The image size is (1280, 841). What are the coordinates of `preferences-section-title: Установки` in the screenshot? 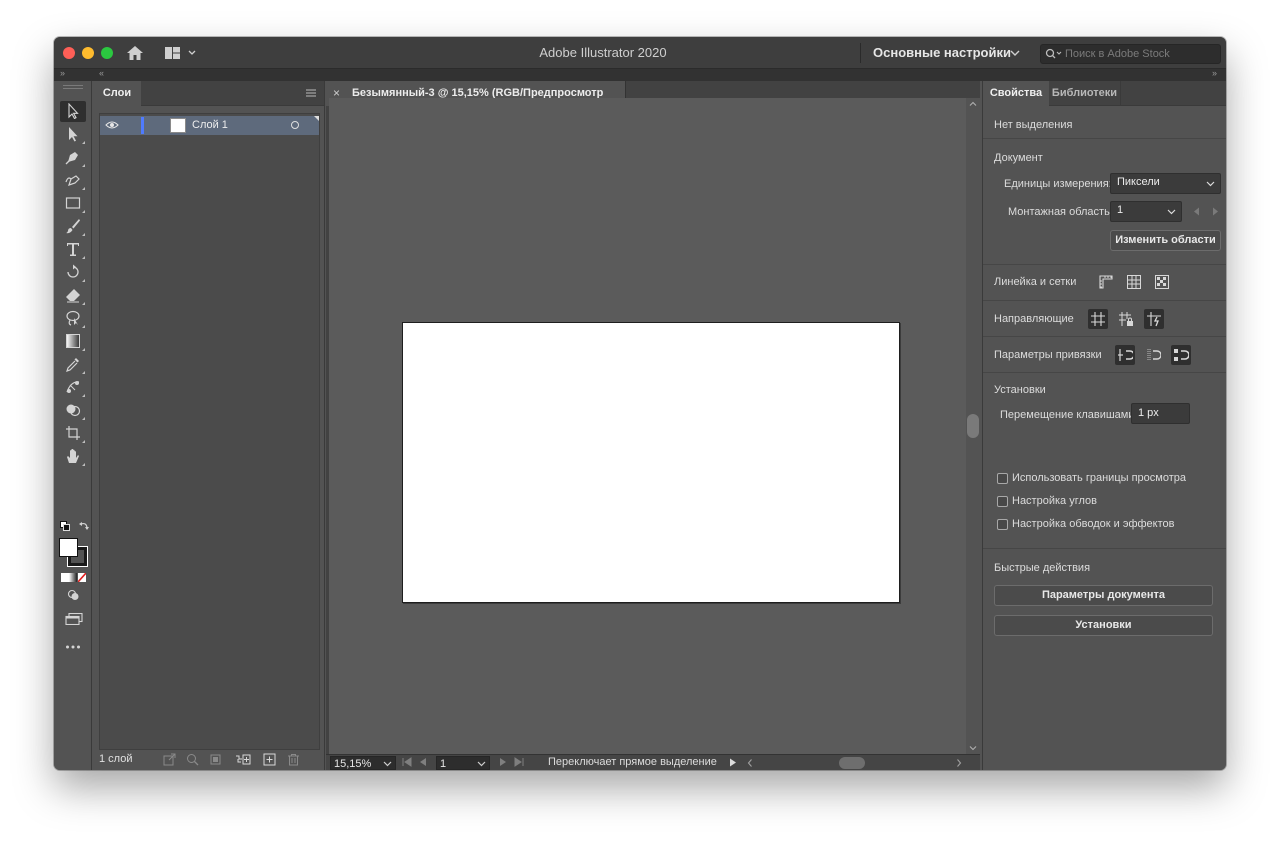 It's located at (1020, 390).